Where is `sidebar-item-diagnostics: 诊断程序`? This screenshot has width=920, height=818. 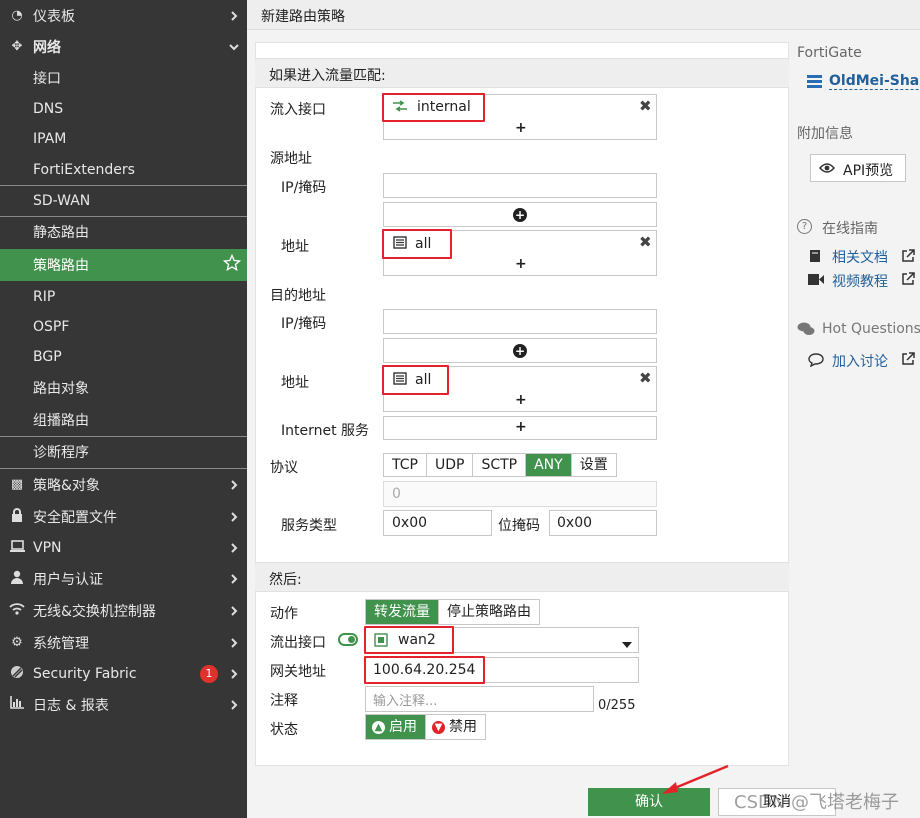
sidebar-item-diagnostics: 诊断程序 is located at coordinates (123, 452).